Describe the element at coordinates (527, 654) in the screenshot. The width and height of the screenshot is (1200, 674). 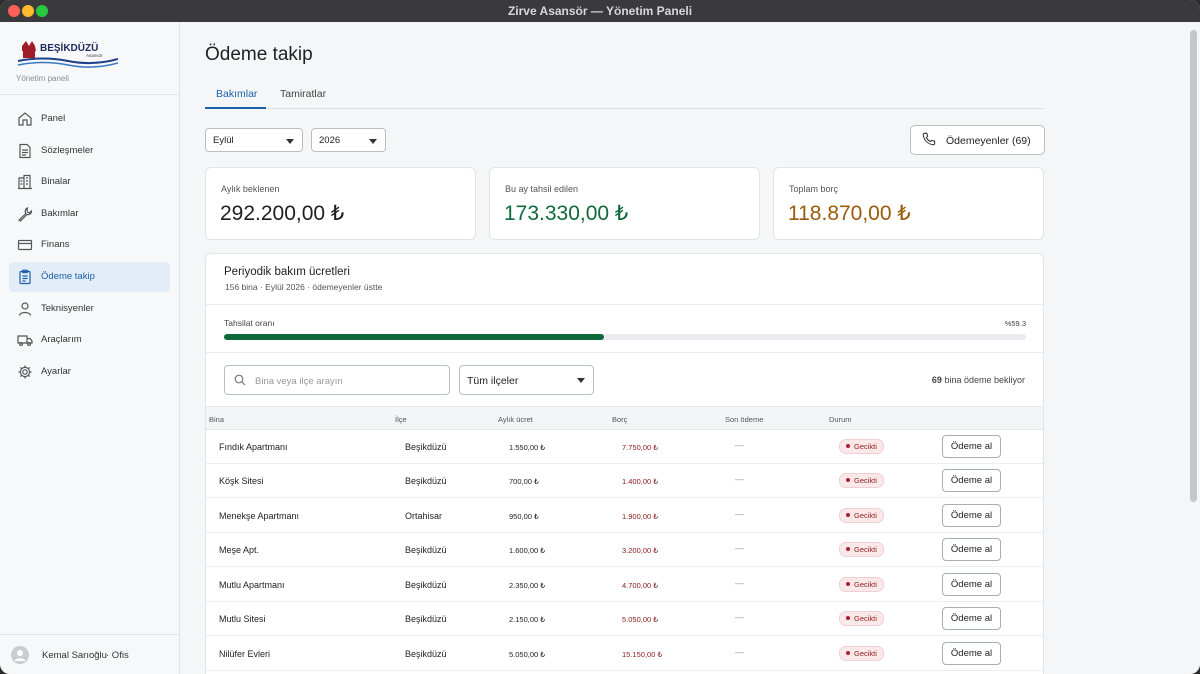
I see `cell-fee: 5.050,00 ₺` at that location.